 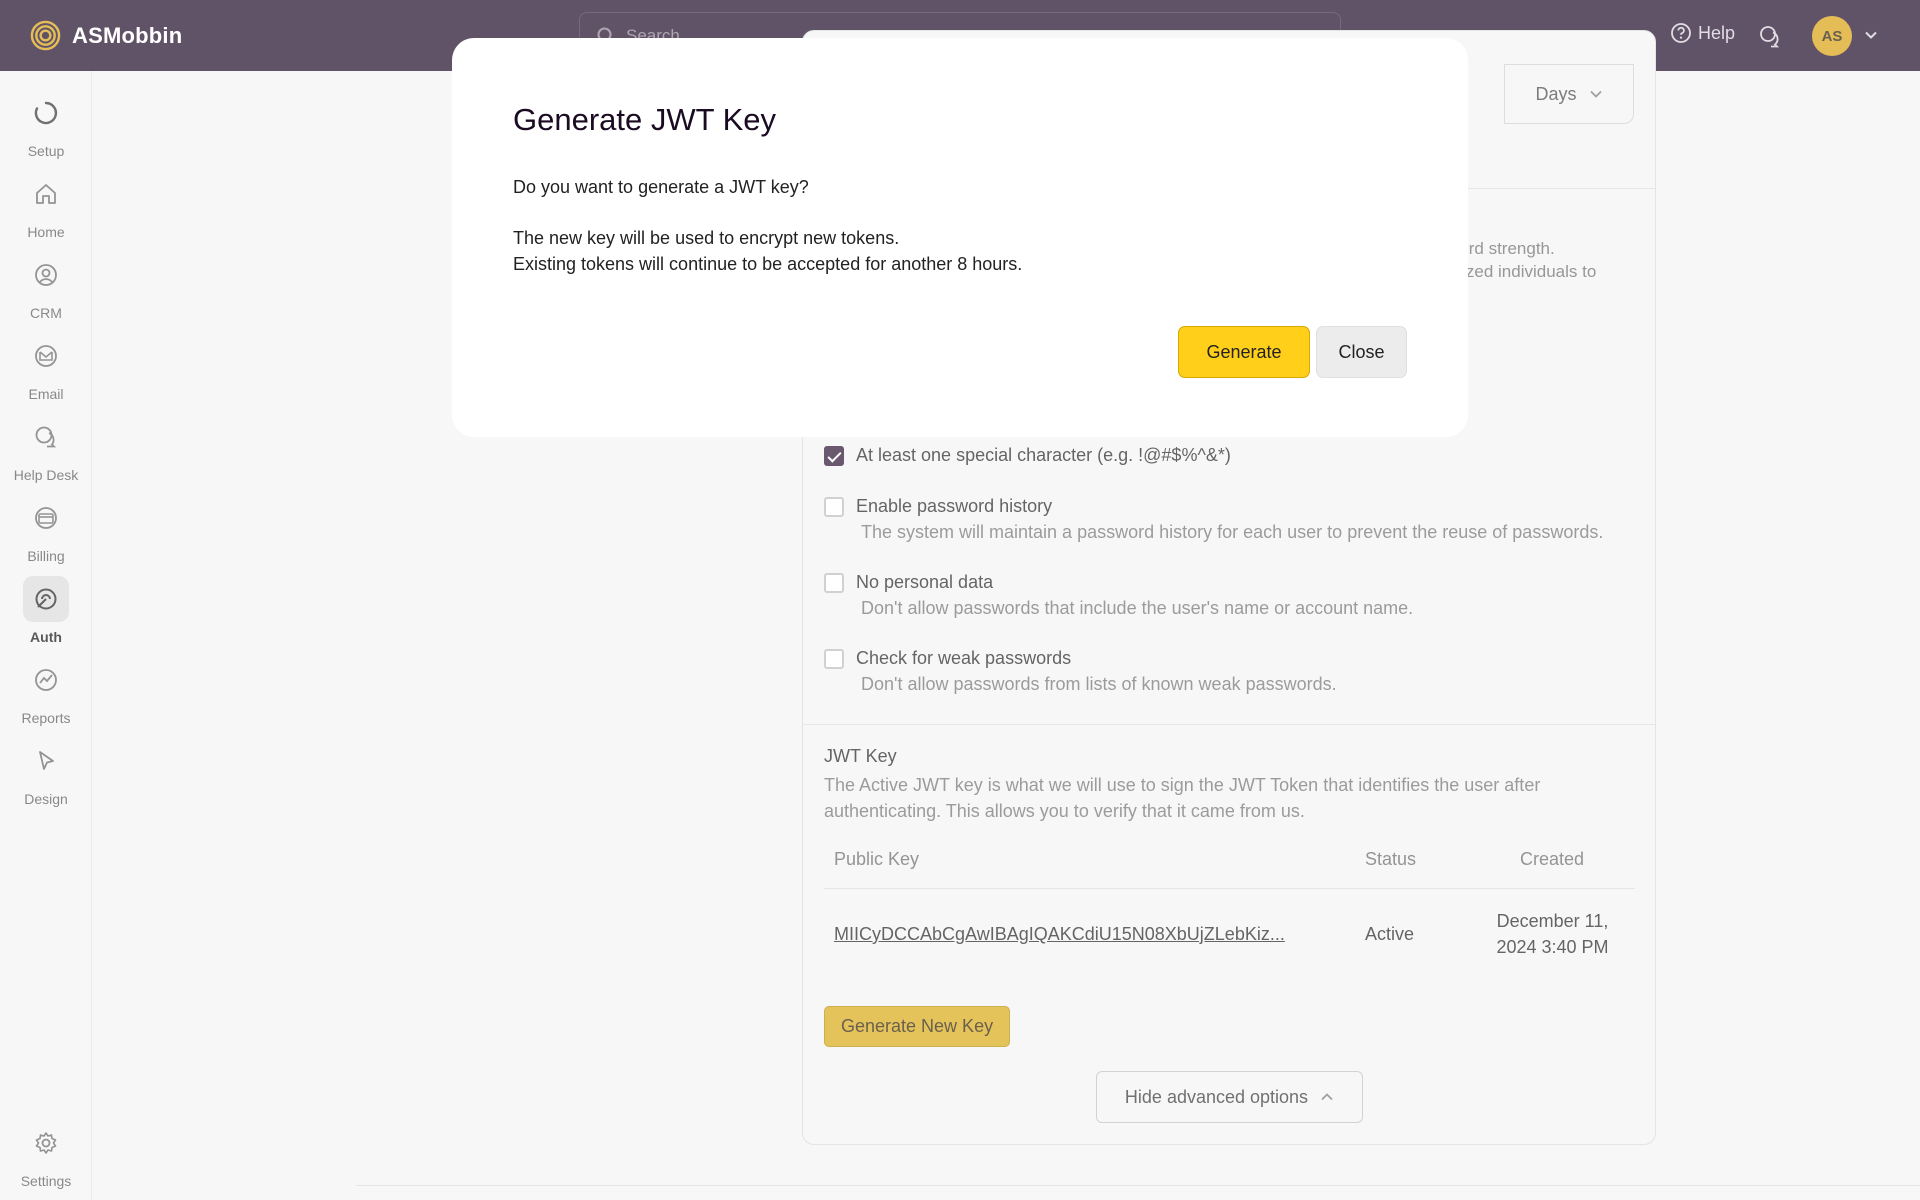 What do you see at coordinates (1244, 352) in the screenshot?
I see `generate-button: Generate` at bounding box center [1244, 352].